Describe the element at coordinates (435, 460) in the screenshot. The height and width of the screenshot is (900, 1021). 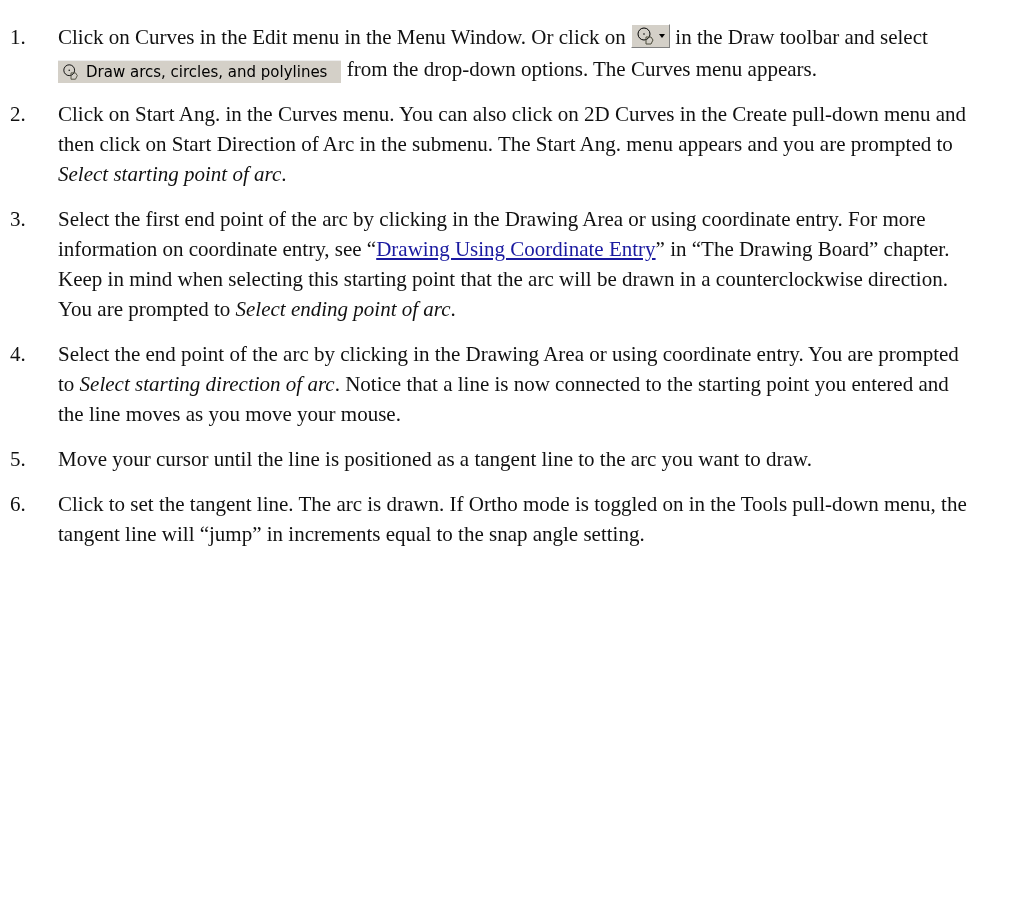
I see `step-text: Move your cursor until the line is positioned as a tangent line to the arc you want to draw.` at that location.